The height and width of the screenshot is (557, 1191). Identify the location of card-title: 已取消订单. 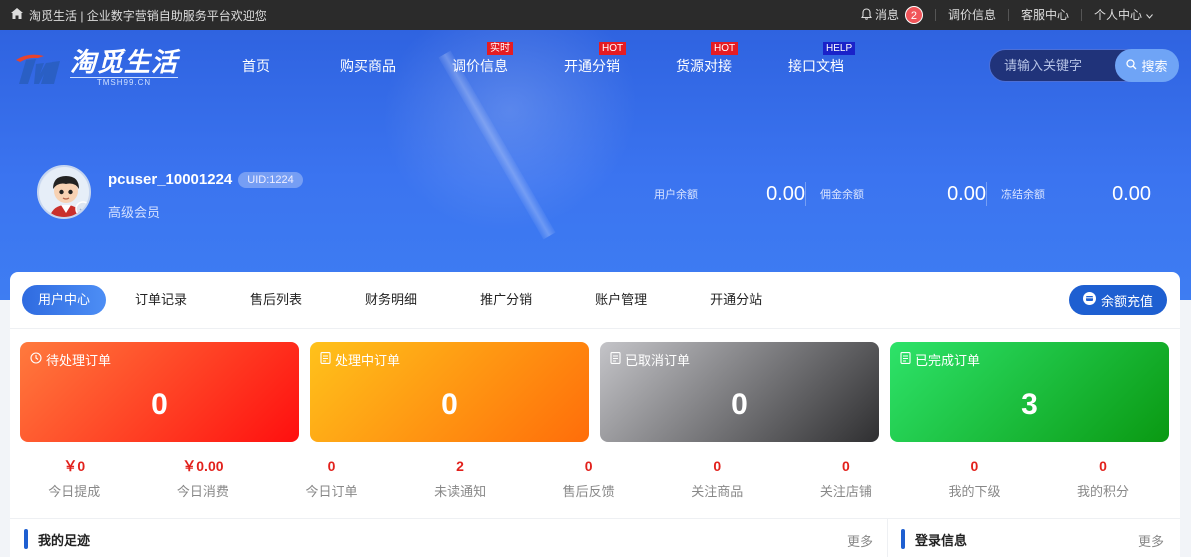
(650, 359).